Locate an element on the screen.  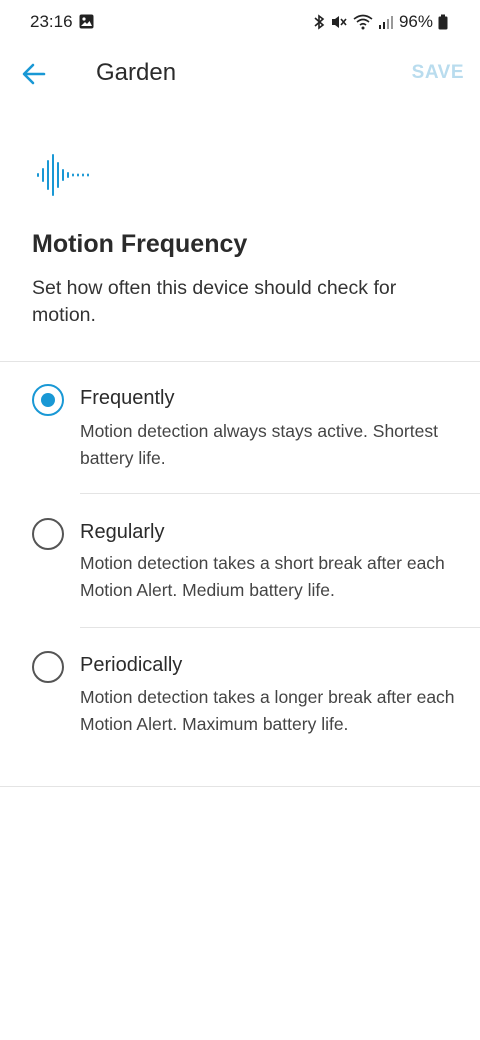
wifi-icon is located at coordinates (363, 22).